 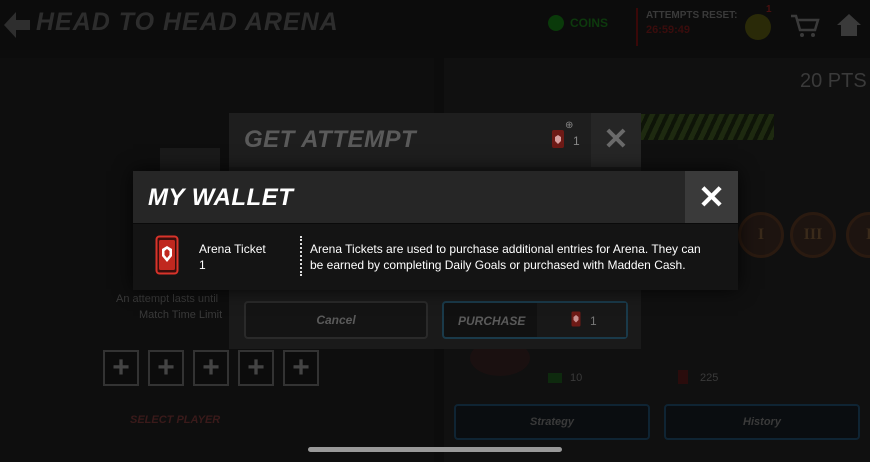 I want to click on progress-bar, so click(x=707, y=127).